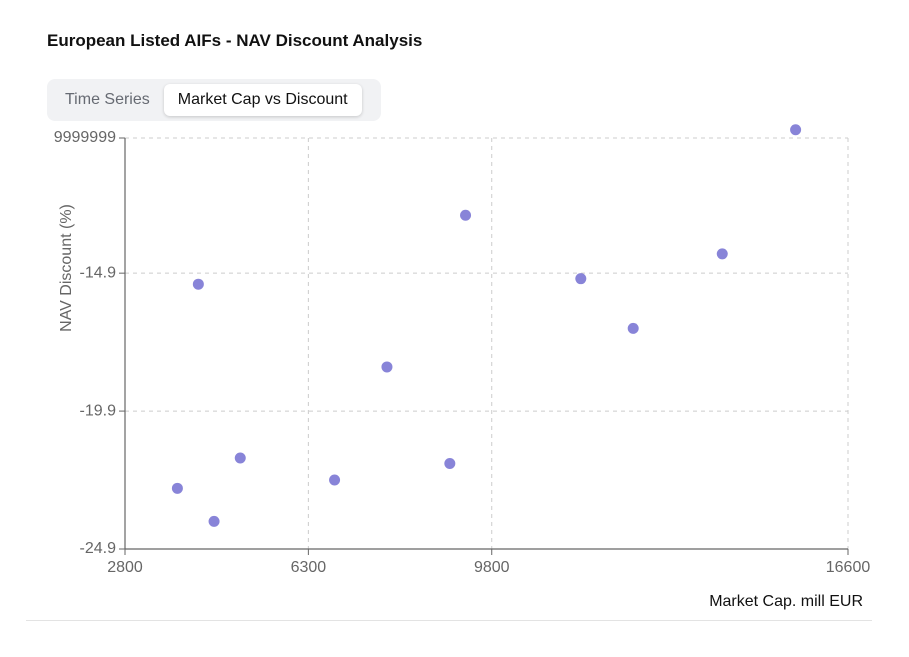  I want to click on x-tick-label: 9800, so click(492, 567).